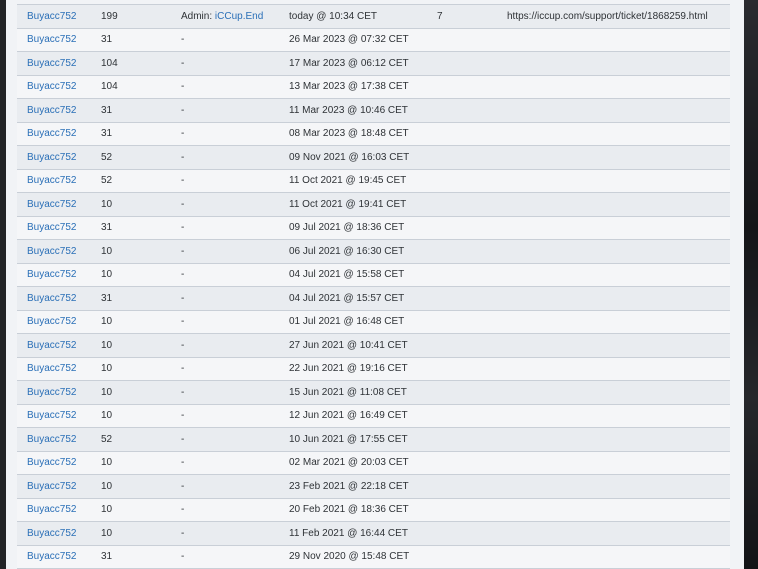  Describe the element at coordinates (353, 463) in the screenshot. I see `cell-date: 02 Mar 2021 @ 20:03 CET` at that location.